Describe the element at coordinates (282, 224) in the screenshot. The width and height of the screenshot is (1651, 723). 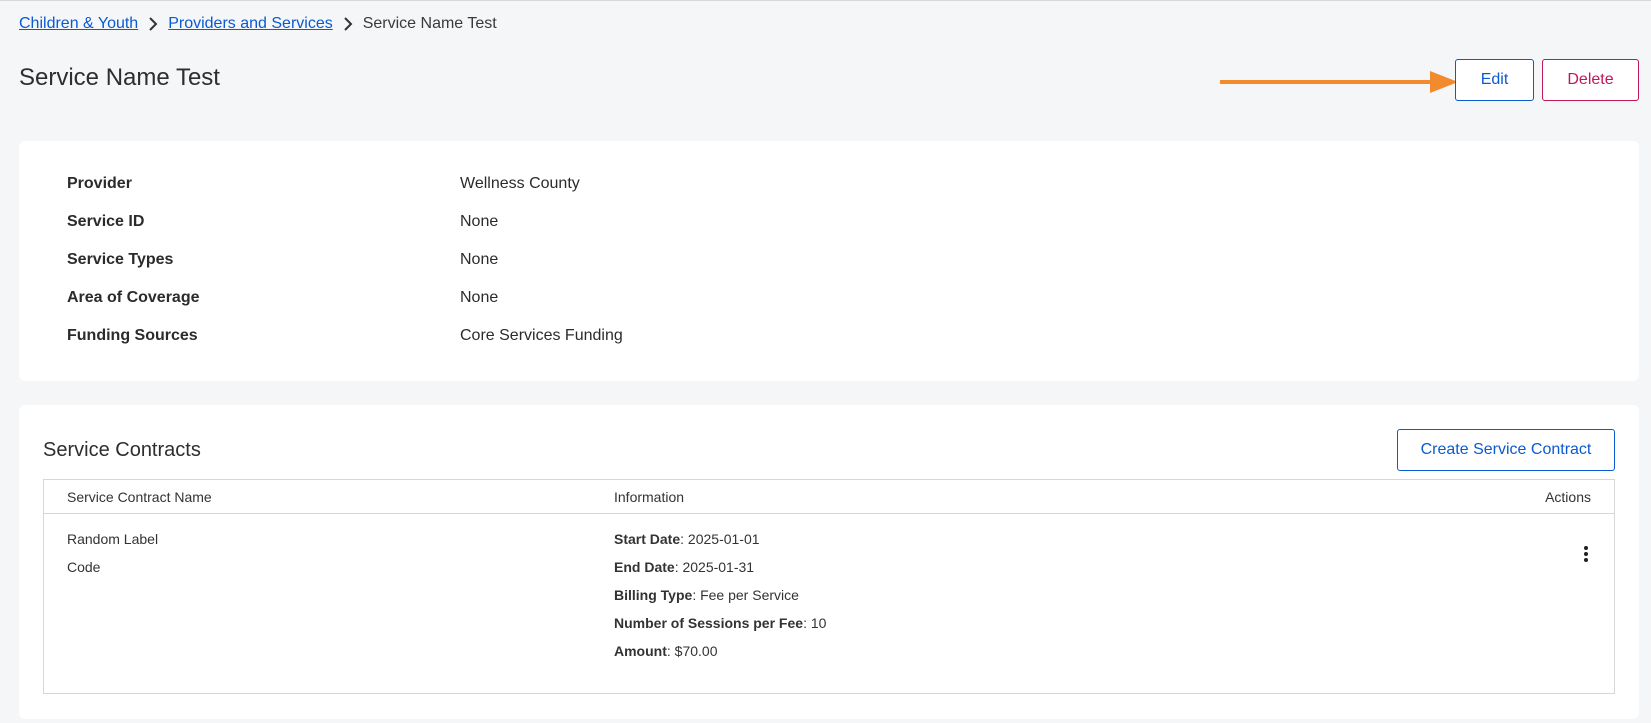
I see `detail-row-service-id: Service ID None` at that location.